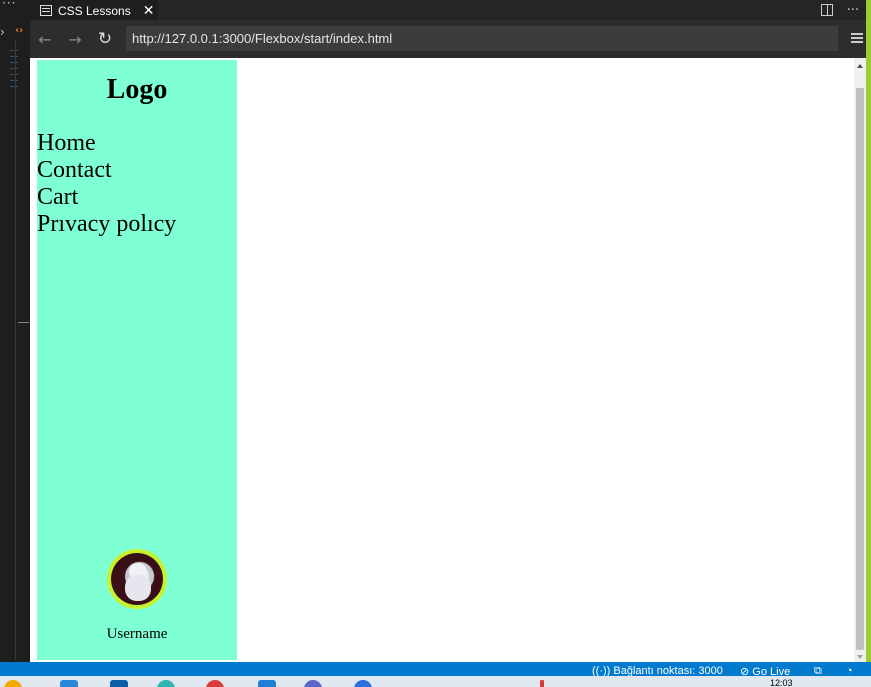  I want to click on editor-side-strip: ··· › ‹›, so click(15, 331).